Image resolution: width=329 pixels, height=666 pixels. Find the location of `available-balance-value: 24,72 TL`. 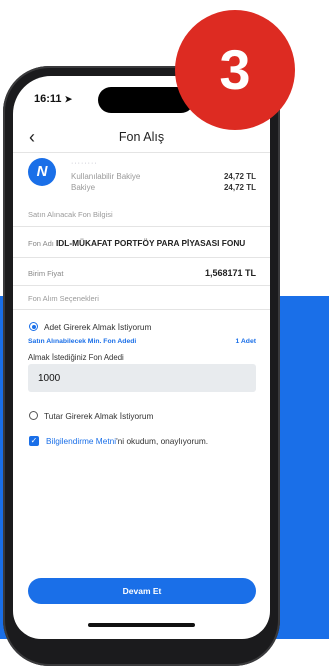

available-balance-value: 24,72 TL is located at coordinates (239, 176).